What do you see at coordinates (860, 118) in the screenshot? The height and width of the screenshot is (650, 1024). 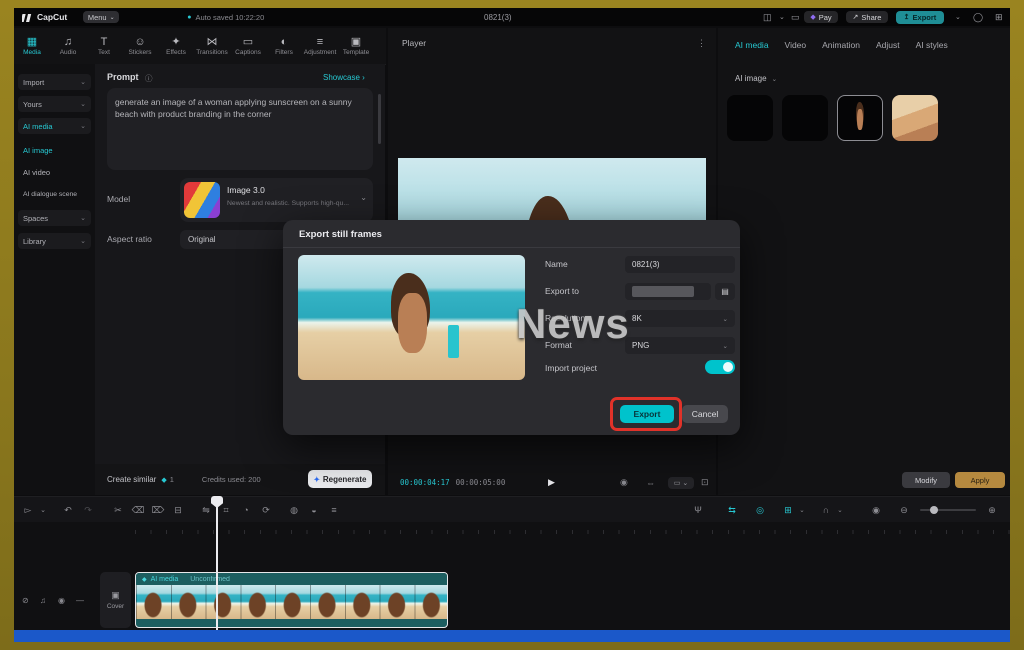 I see `generated-thumbnail-3-selected` at bounding box center [860, 118].